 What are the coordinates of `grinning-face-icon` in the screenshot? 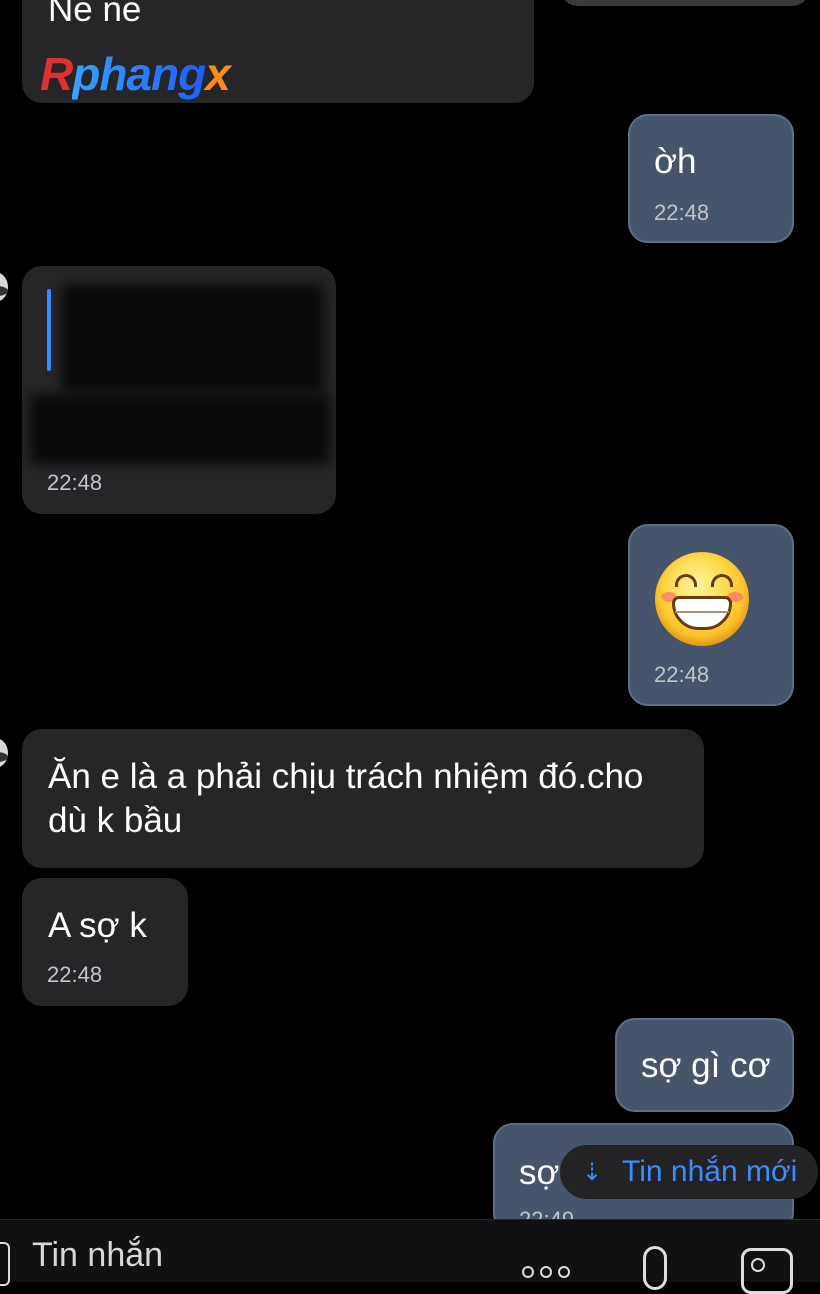 It's located at (702, 599).